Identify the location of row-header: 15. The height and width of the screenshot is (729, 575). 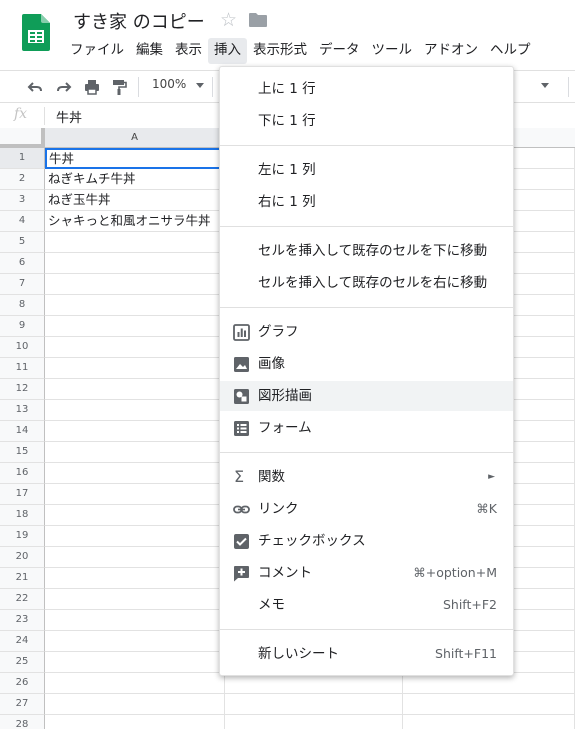
(22, 452).